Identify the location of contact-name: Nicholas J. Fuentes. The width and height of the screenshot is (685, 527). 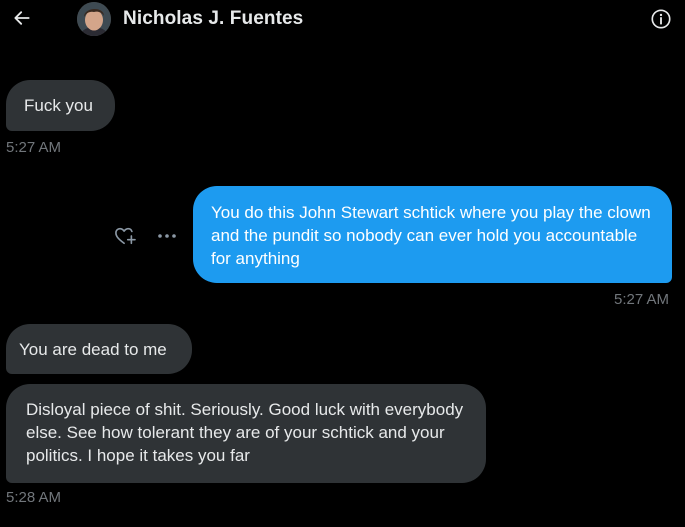
(213, 19).